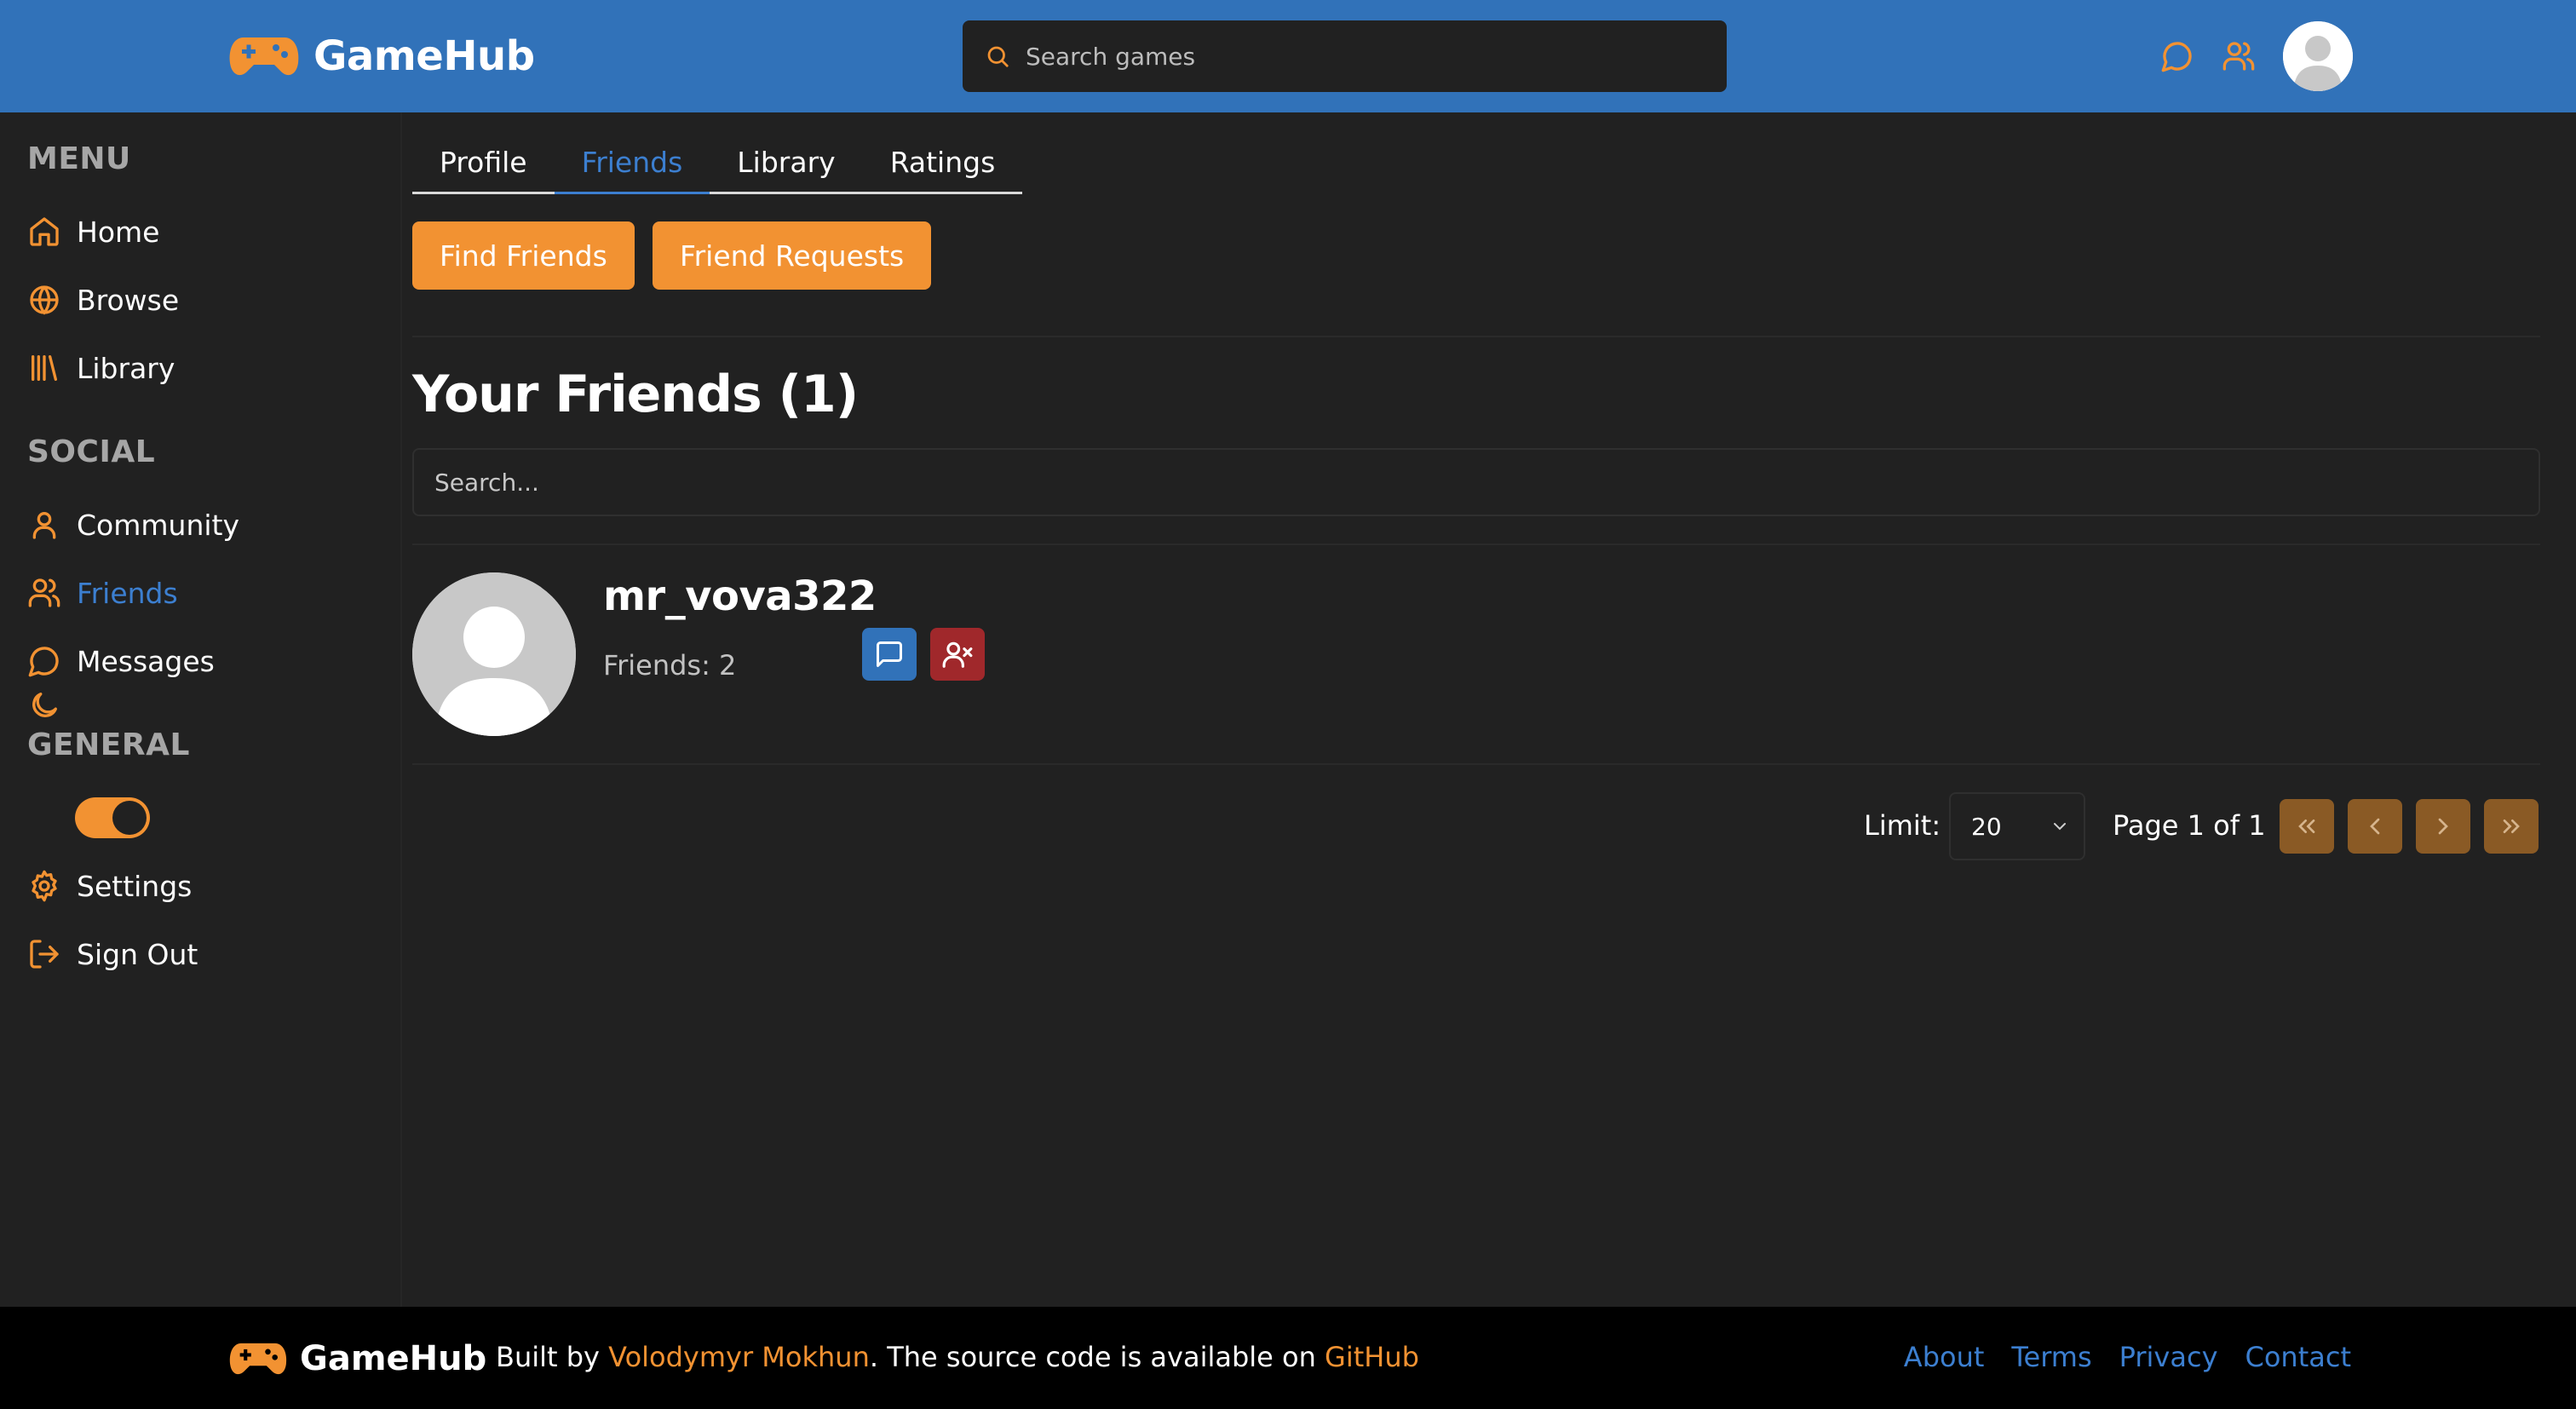 This screenshot has height=1409, width=2576. I want to click on game-search, so click(1345, 56).